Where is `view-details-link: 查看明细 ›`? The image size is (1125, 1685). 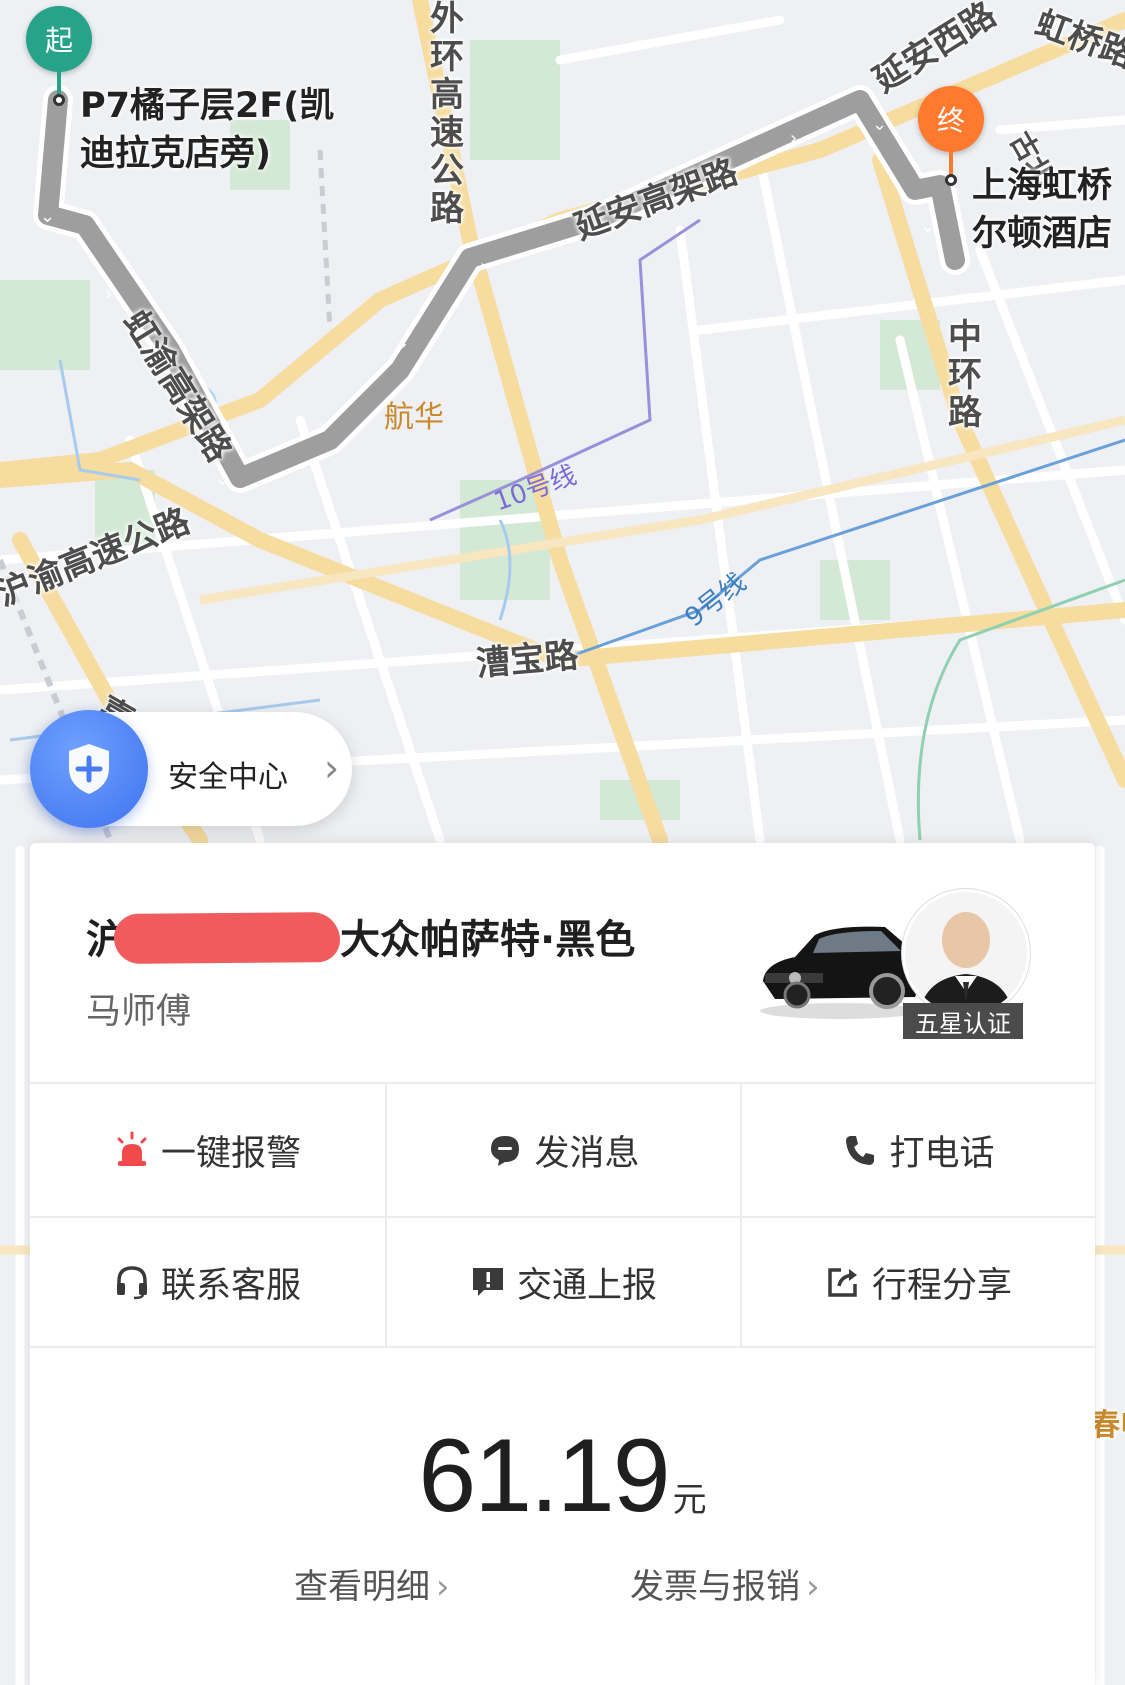
view-details-link: 查看明细 › is located at coordinates (372, 1583).